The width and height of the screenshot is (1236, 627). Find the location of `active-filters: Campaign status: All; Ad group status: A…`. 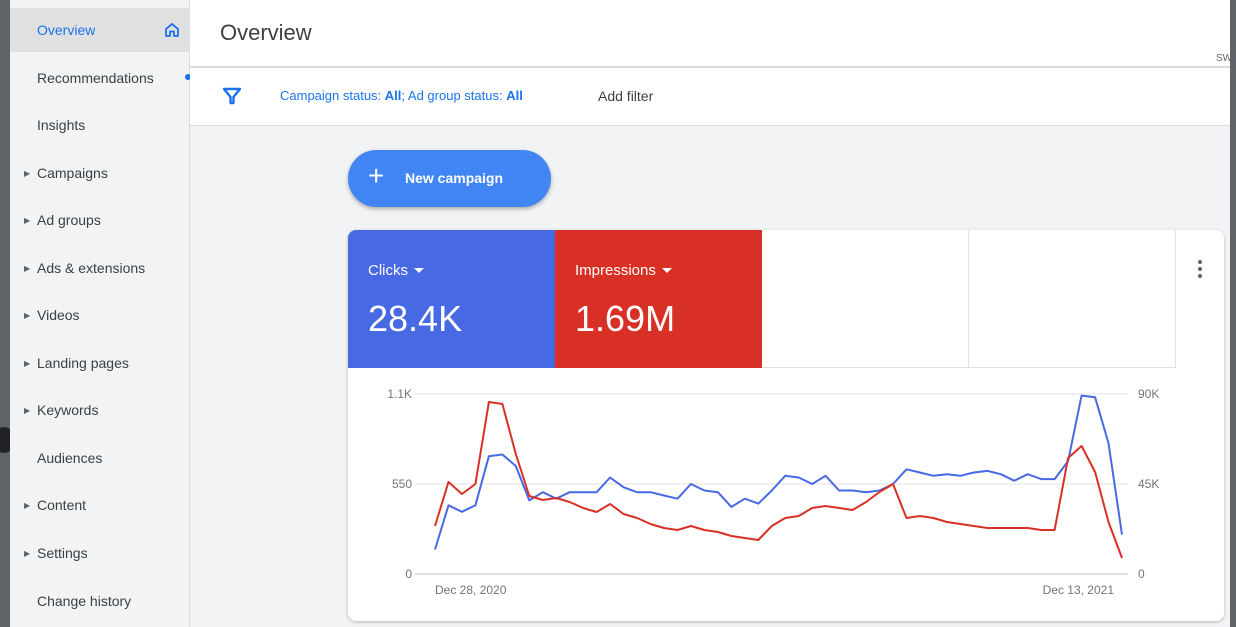

active-filters: Campaign status: All; Ad group status: A… is located at coordinates (401, 95).